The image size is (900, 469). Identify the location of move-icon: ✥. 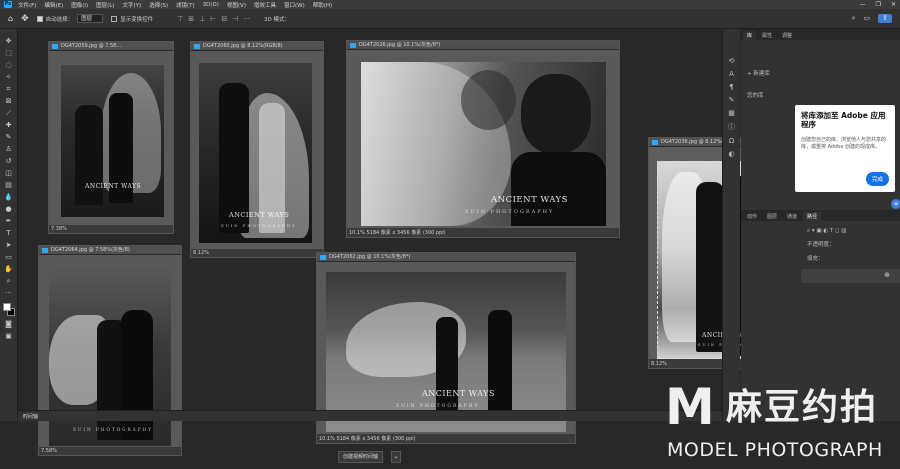
(9, 41).